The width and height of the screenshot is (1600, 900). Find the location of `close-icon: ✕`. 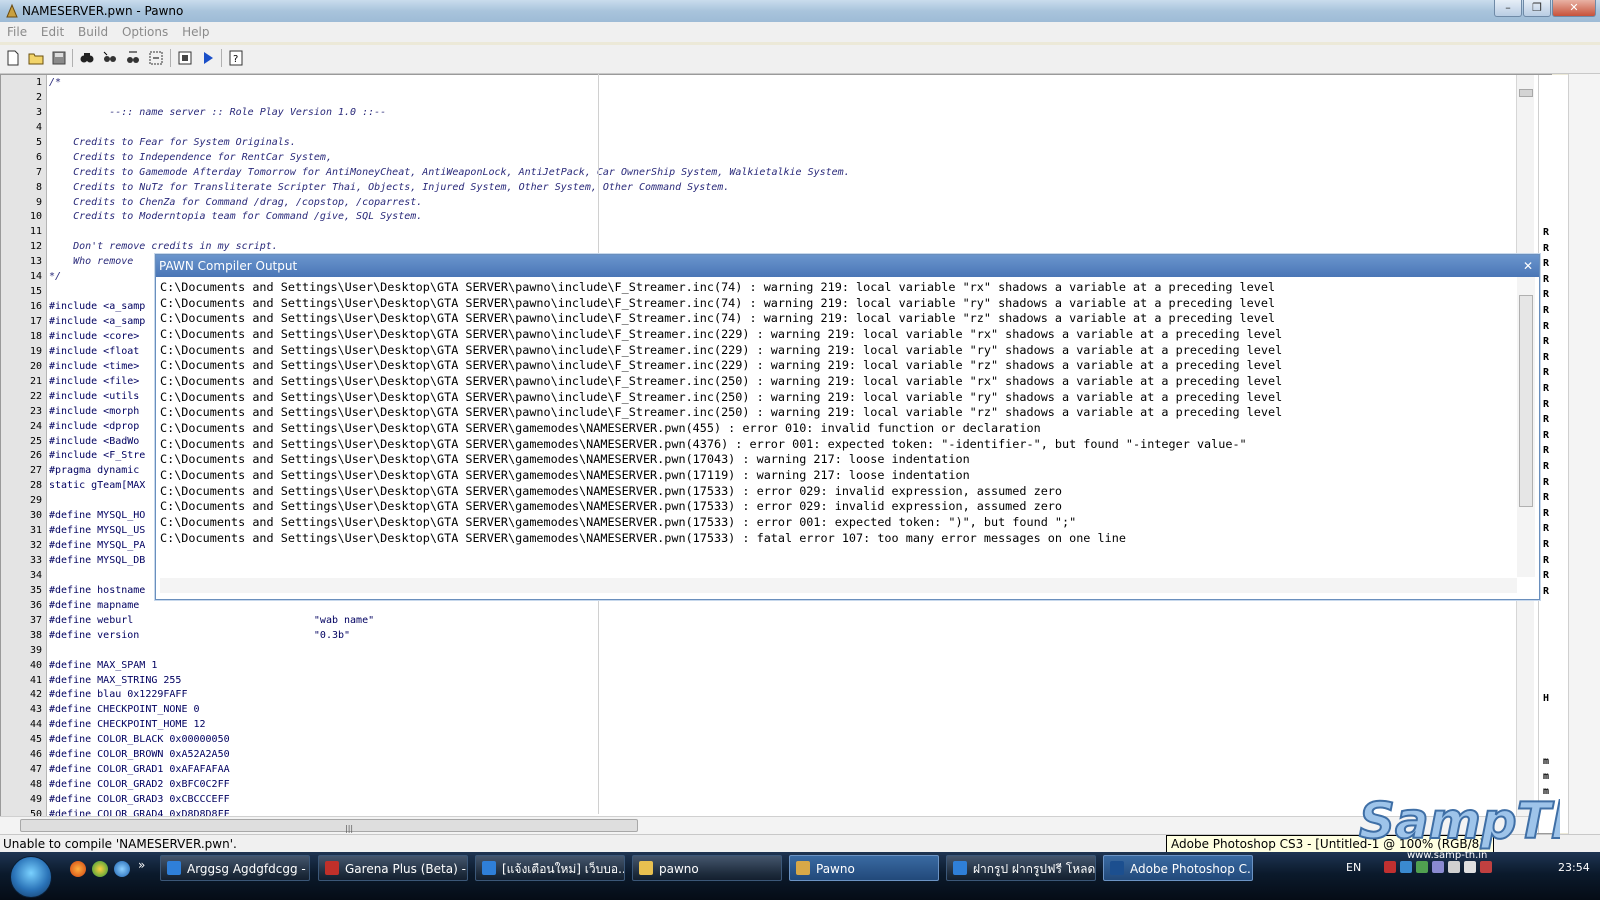

close-icon: ✕ is located at coordinates (1528, 266).